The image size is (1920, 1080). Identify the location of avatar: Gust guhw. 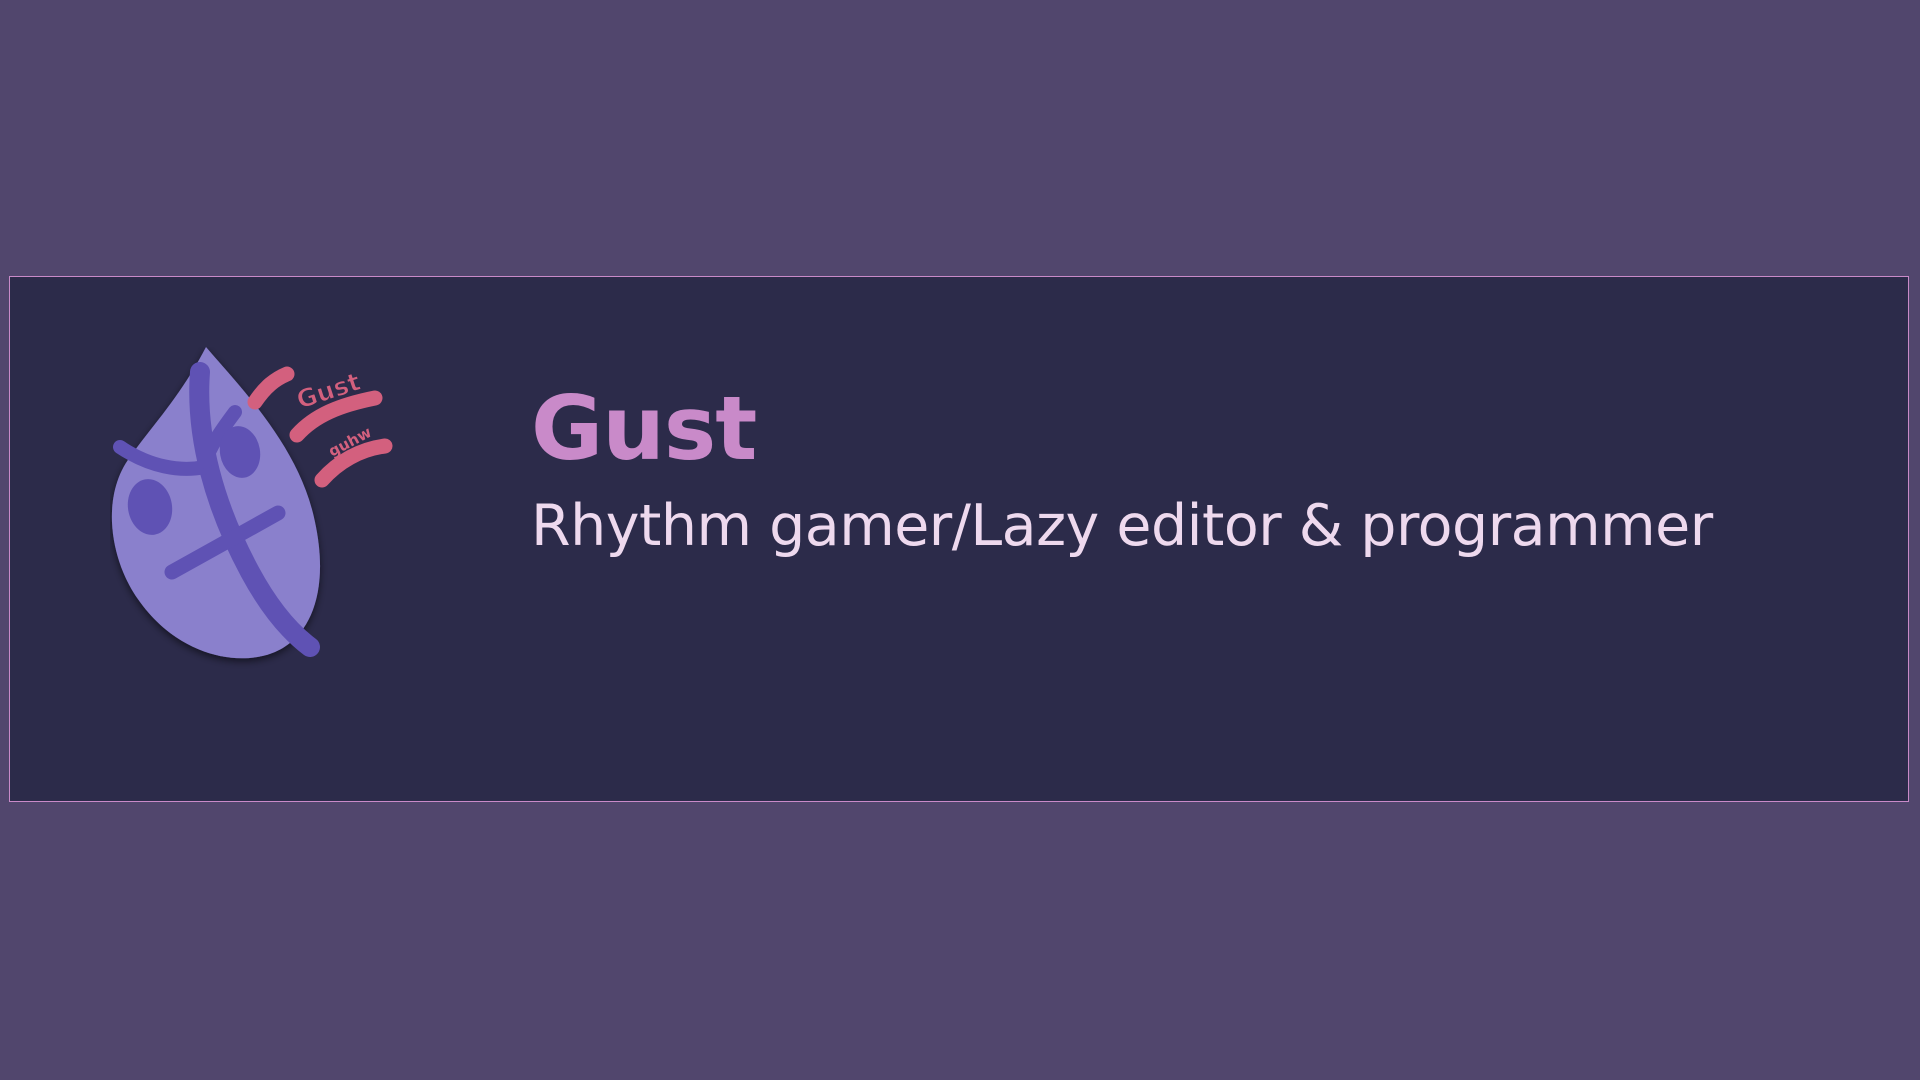
(300, 547).